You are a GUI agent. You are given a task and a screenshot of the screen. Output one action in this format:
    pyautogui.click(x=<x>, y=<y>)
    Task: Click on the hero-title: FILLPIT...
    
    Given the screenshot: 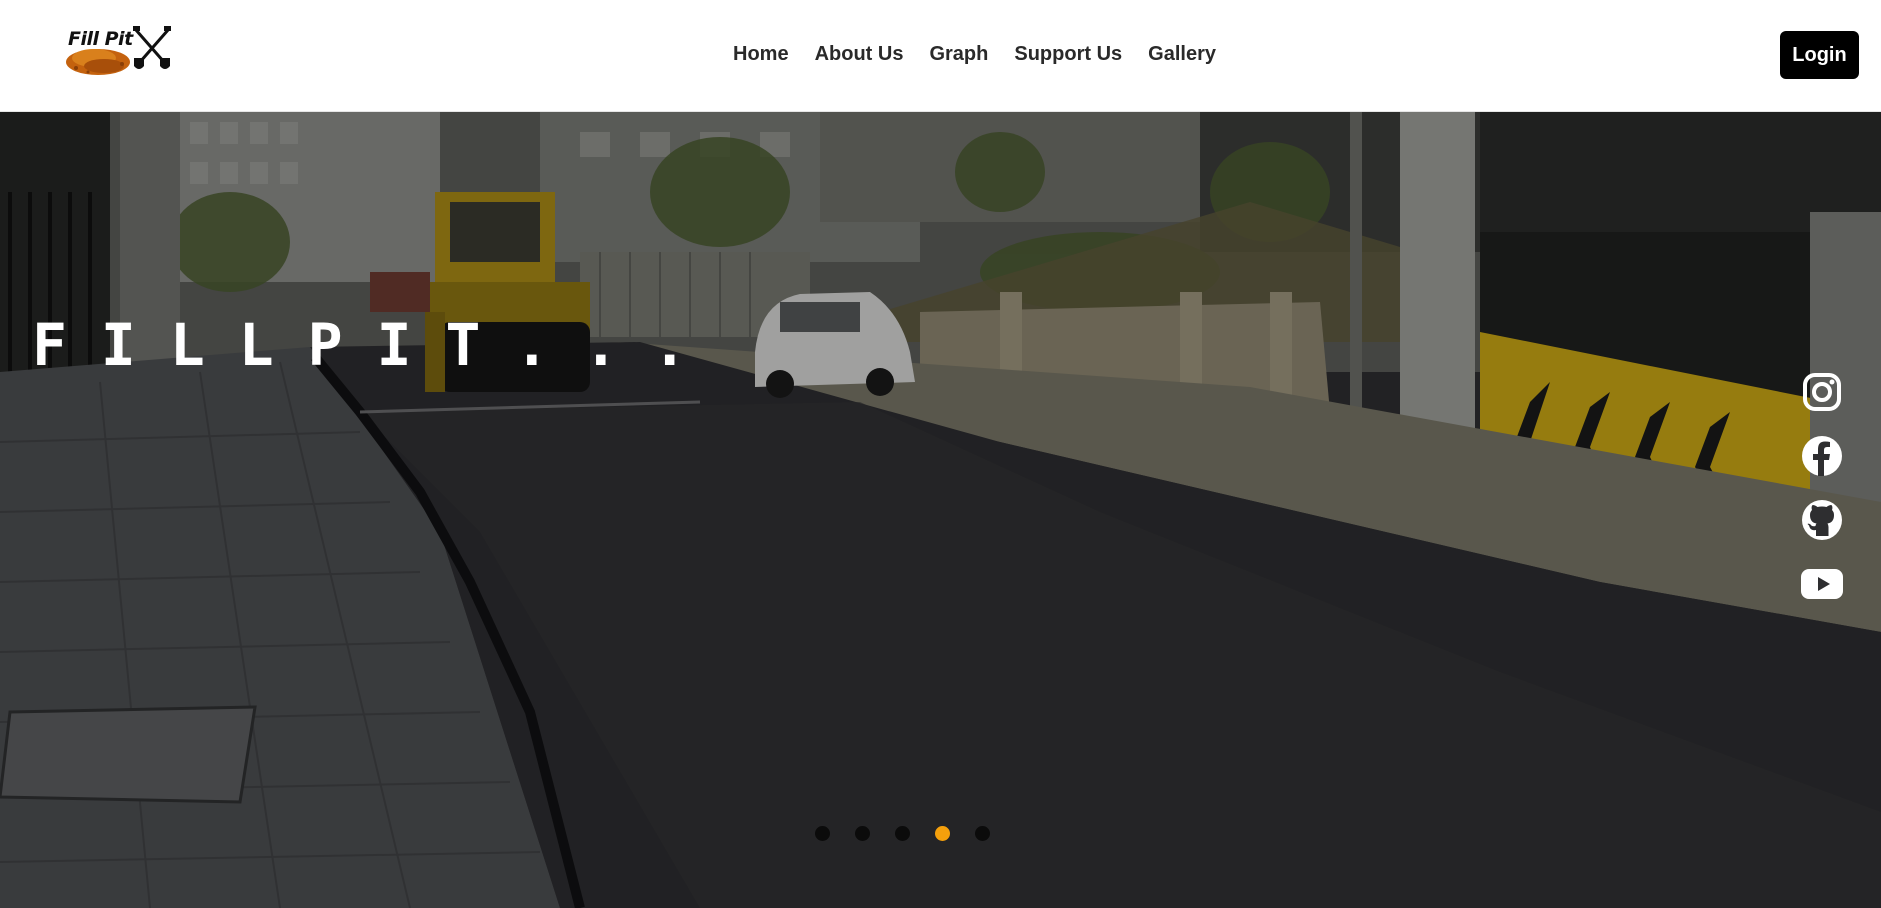 What is the action you would take?
    pyautogui.click(x=377, y=344)
    